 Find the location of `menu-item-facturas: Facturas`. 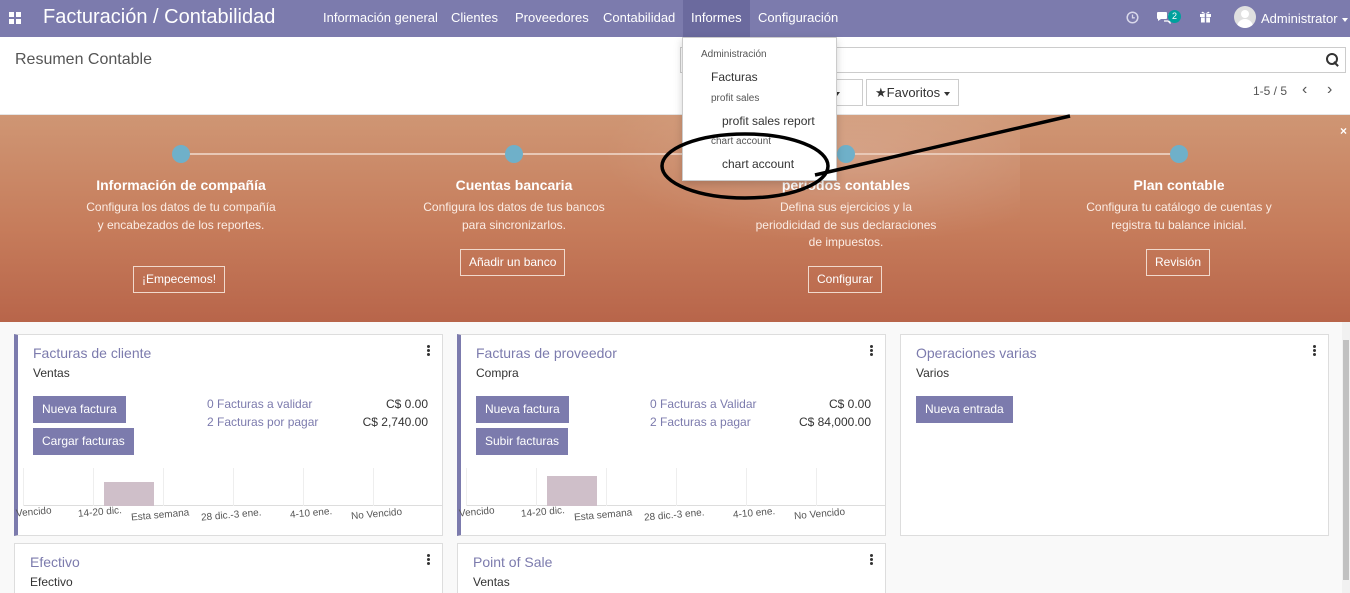

menu-item-facturas: Facturas is located at coordinates (734, 77).